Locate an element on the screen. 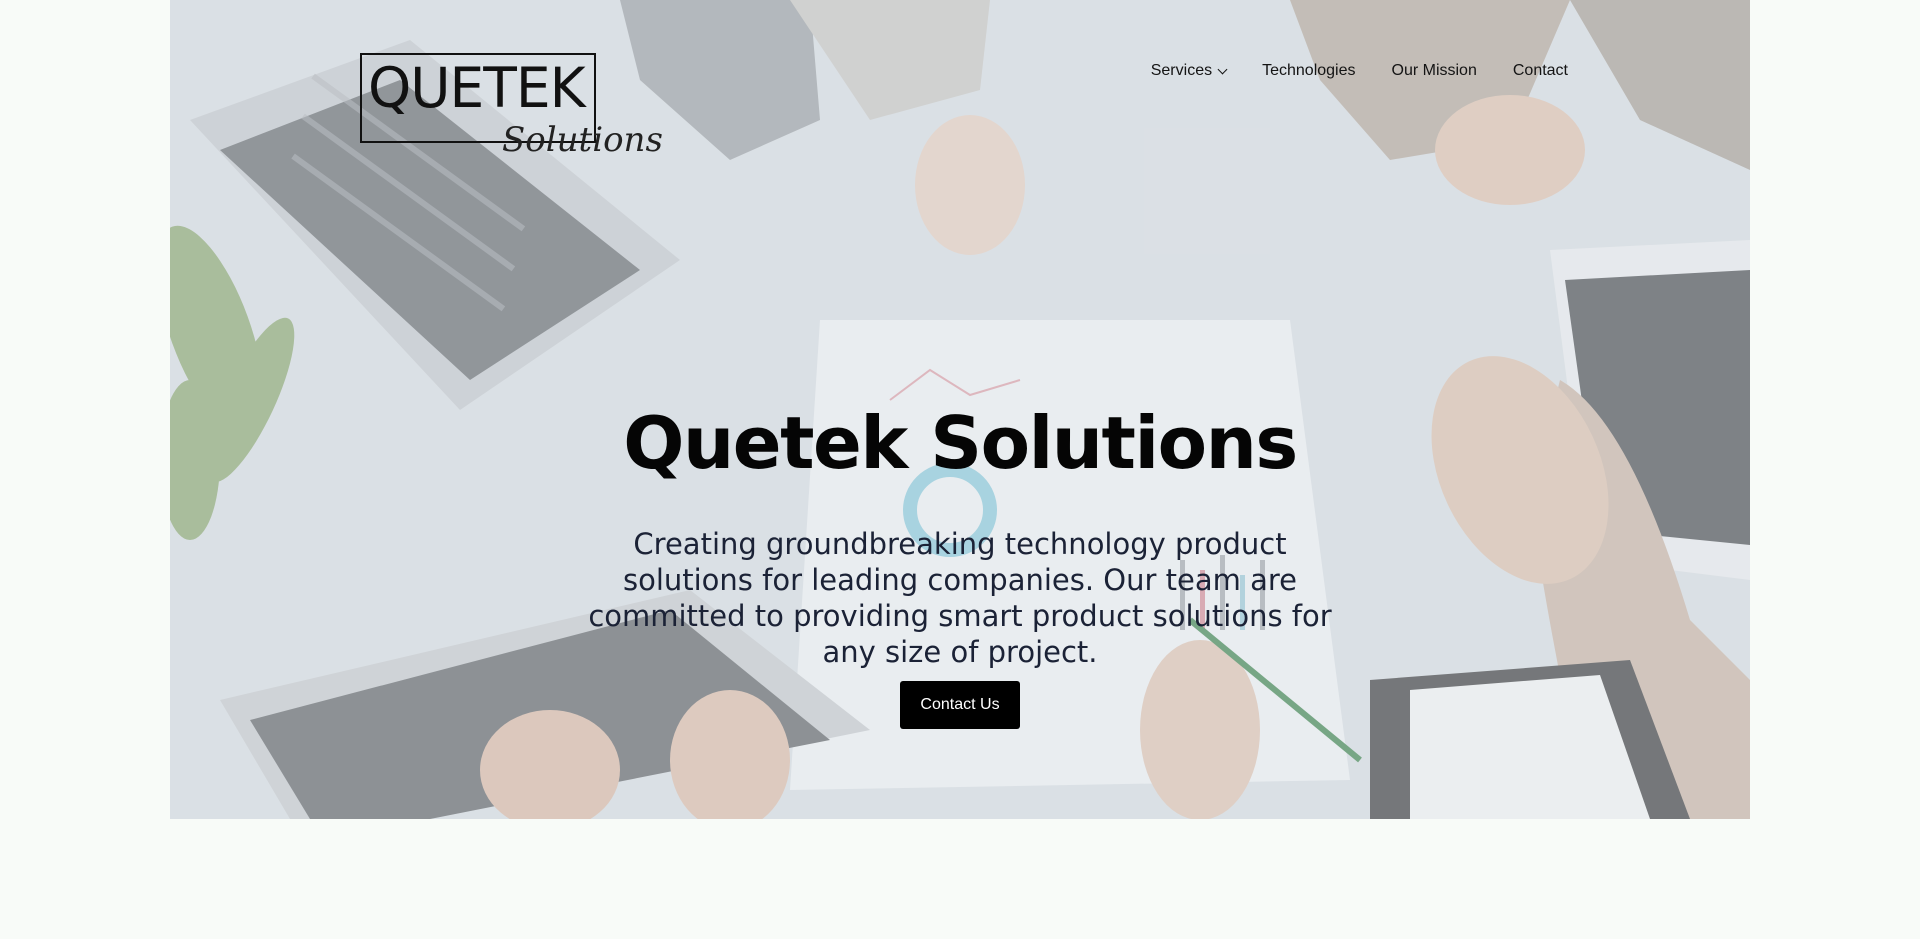 This screenshot has width=1920, height=939. chevron-down-icon is located at coordinates (1222, 69).